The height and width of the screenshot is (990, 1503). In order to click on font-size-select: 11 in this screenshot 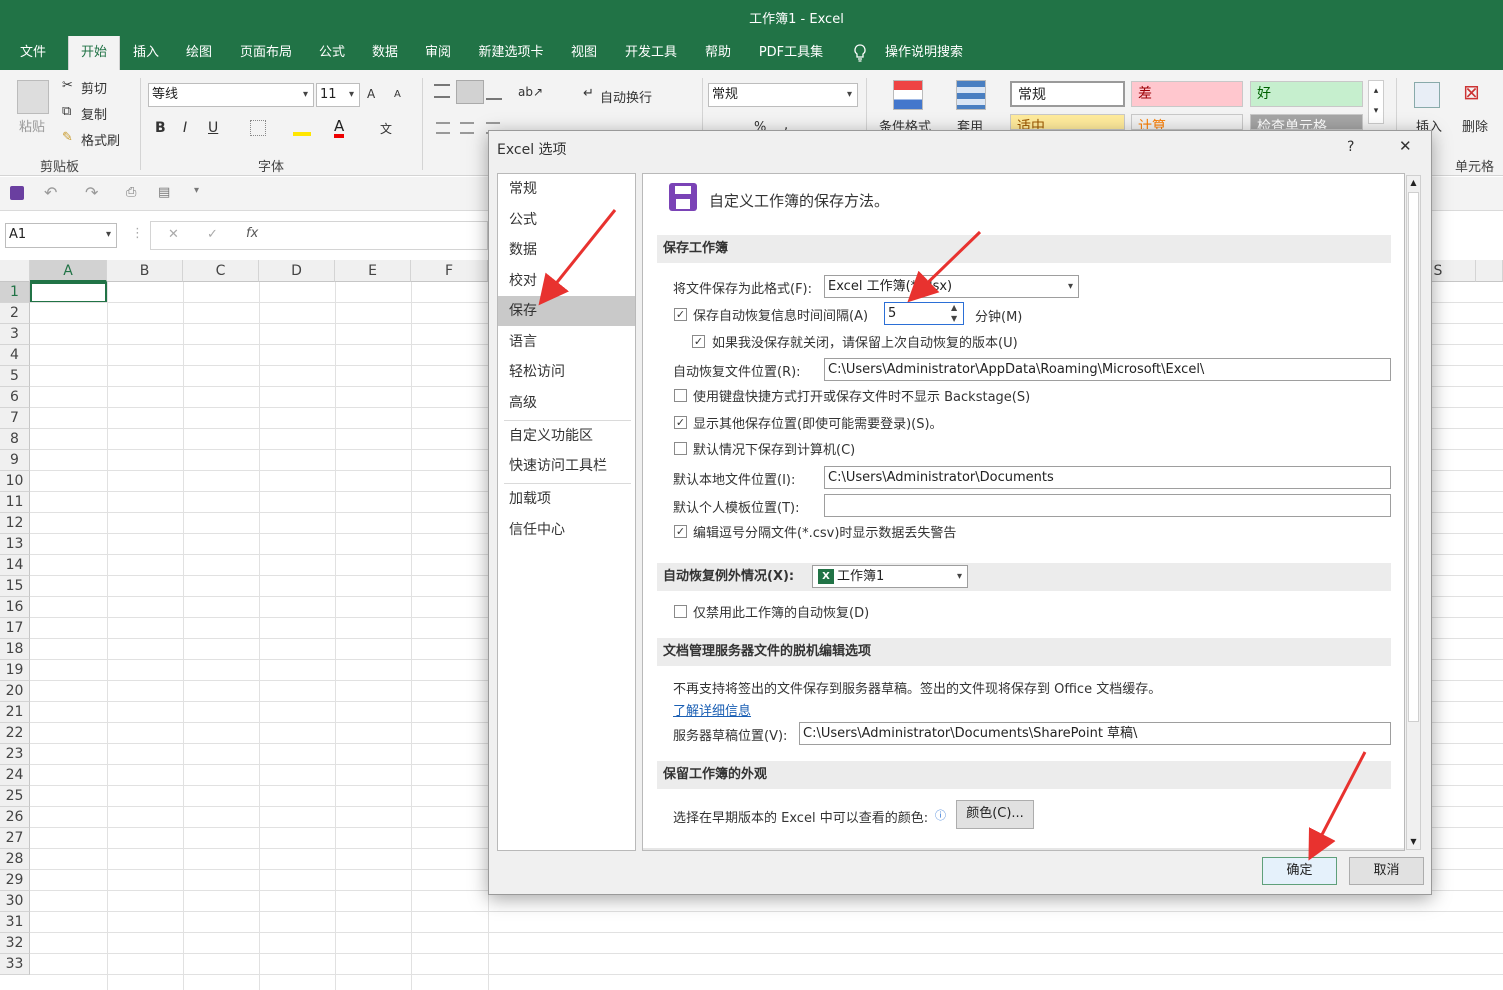, I will do `click(338, 95)`.